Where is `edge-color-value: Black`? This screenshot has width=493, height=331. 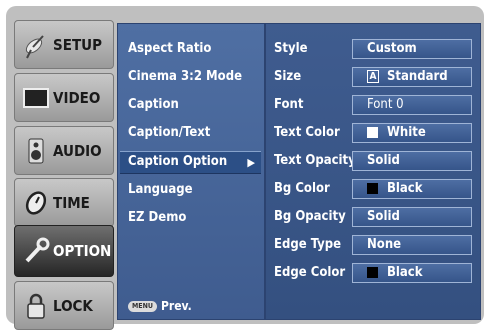 edge-color-value: Black is located at coordinates (412, 273).